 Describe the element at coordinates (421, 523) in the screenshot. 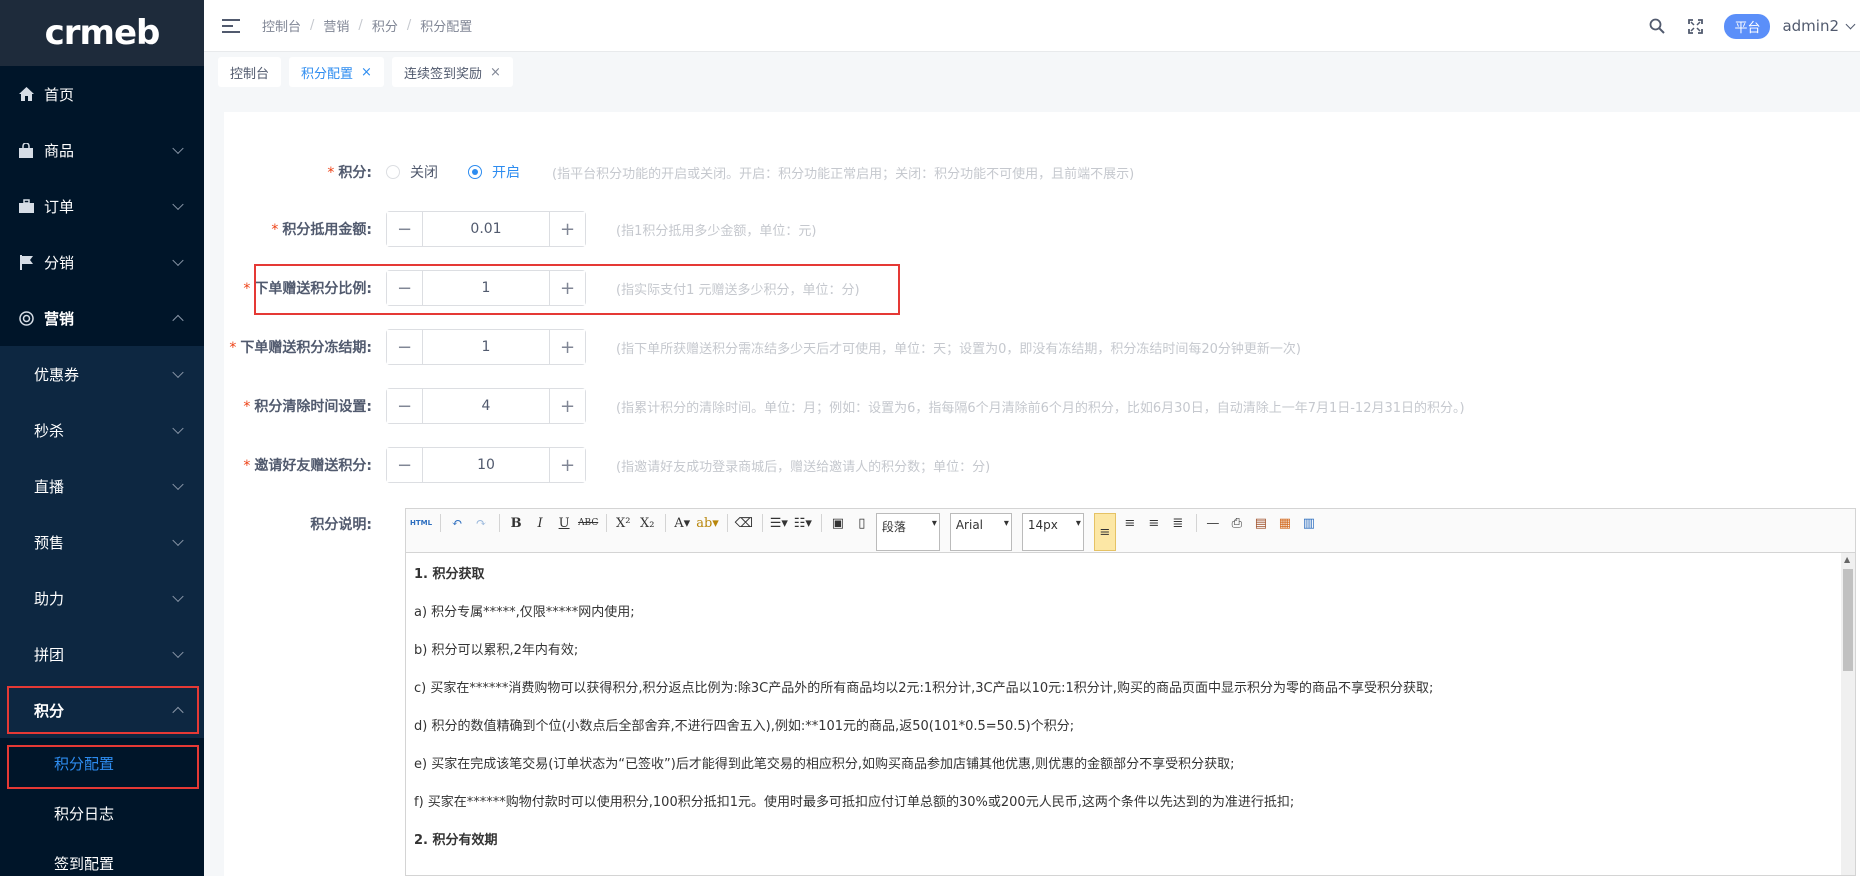

I see `html-source-button: HTML` at that location.